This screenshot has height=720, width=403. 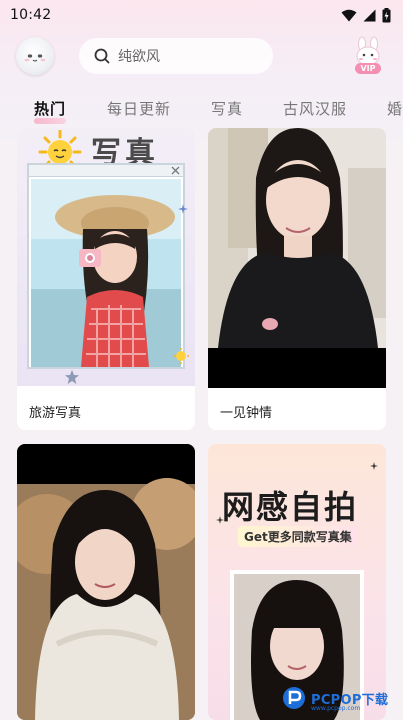 What do you see at coordinates (139, 57) in the screenshot?
I see `search-placeholder: 纯欲风` at bounding box center [139, 57].